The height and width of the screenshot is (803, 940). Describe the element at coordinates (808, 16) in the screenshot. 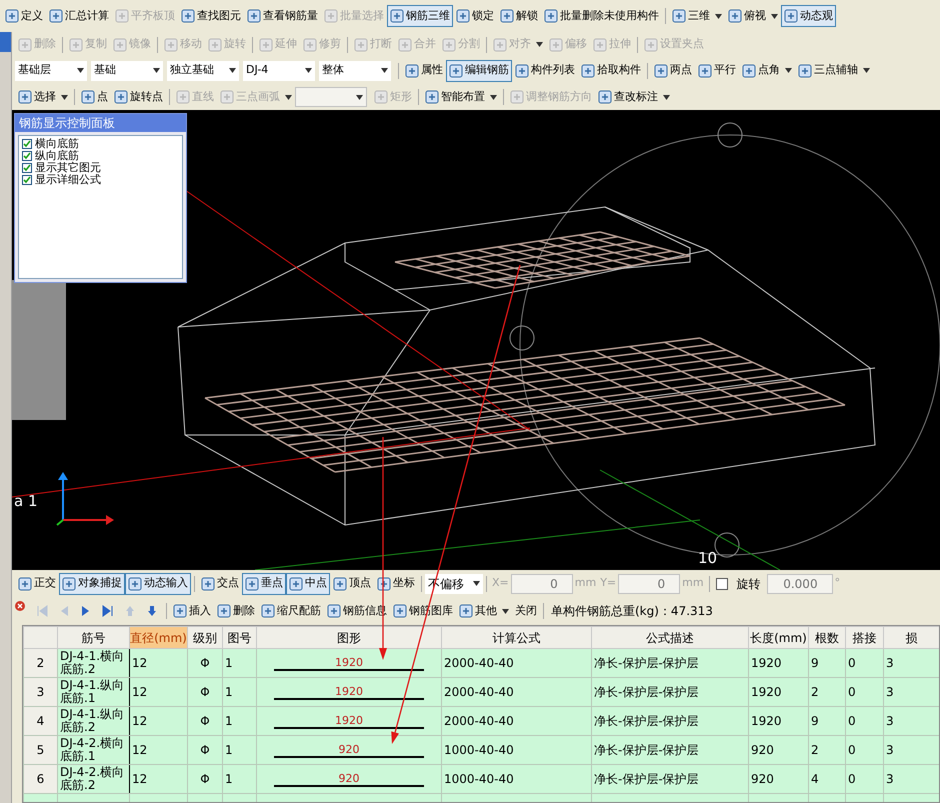

I see `toolbar-button: 动态观` at that location.